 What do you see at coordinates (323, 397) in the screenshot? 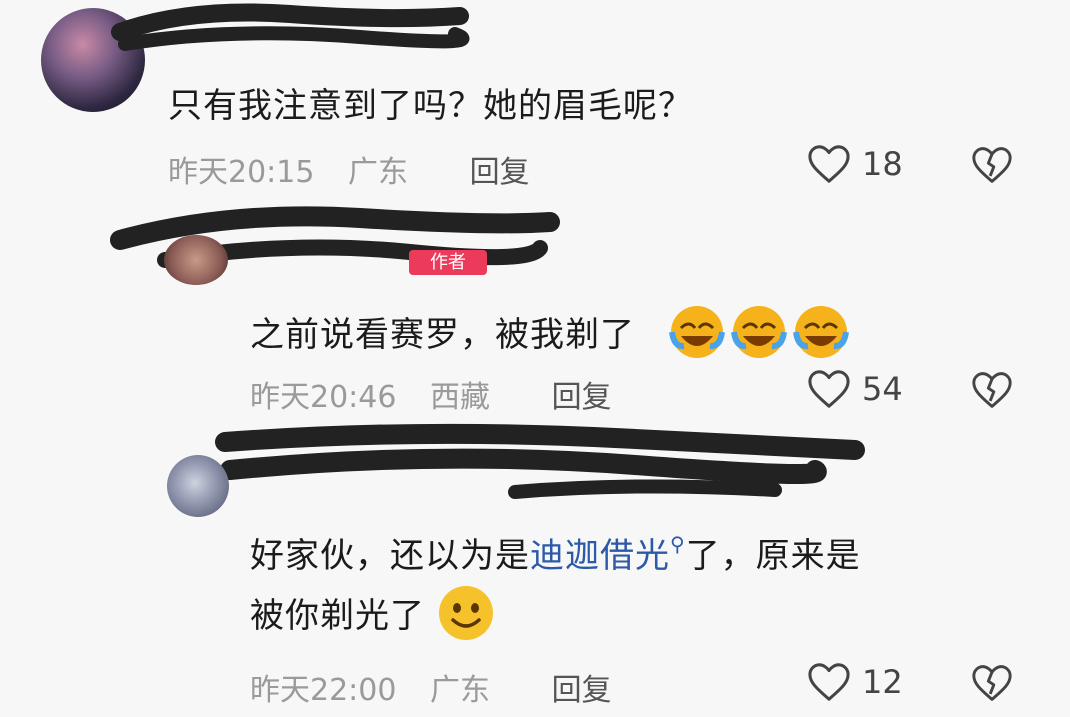
I see `timestamp: 昨天20:46` at bounding box center [323, 397].